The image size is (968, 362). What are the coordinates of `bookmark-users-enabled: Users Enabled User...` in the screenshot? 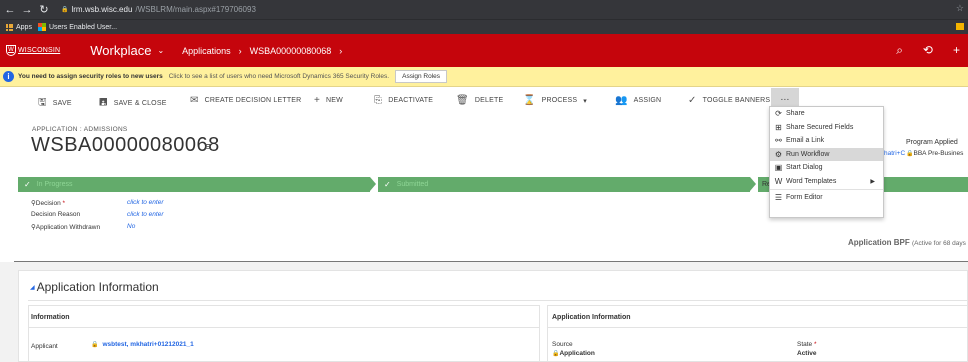 It's located at (77, 27).